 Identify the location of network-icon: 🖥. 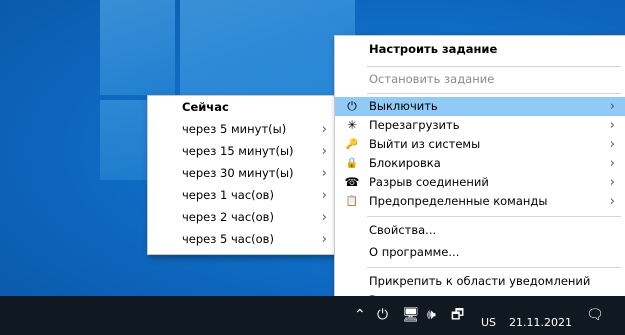
(411, 315).